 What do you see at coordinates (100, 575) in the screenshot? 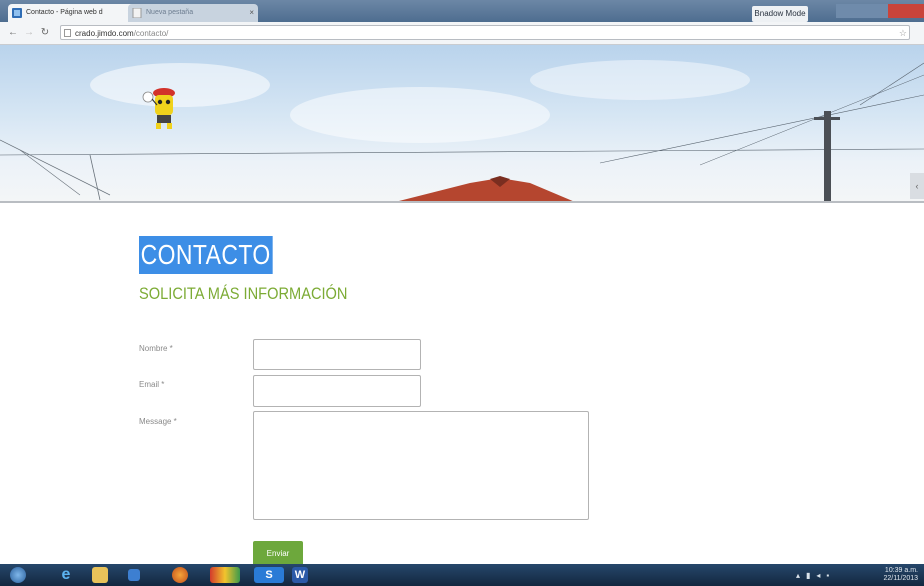
I see `file-explorer-icon` at bounding box center [100, 575].